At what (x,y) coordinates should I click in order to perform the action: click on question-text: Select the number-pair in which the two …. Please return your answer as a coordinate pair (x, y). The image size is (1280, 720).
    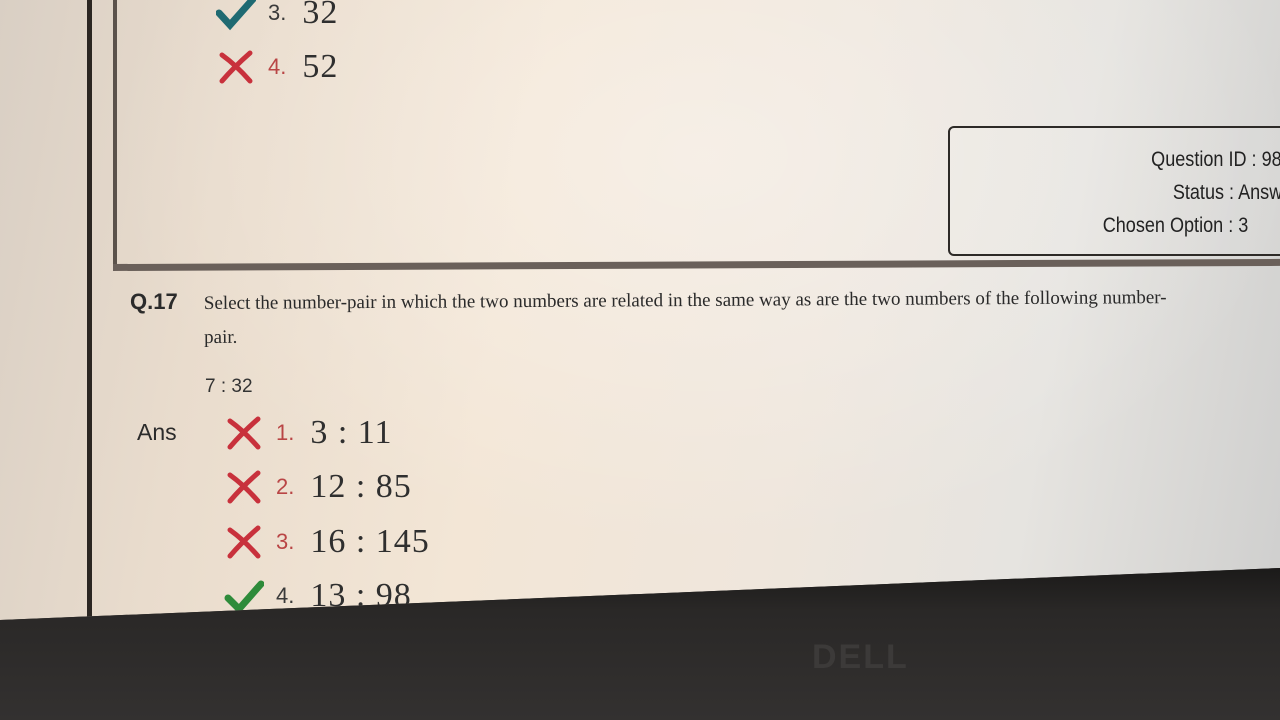
    Looking at the image, I should click on (685, 317).